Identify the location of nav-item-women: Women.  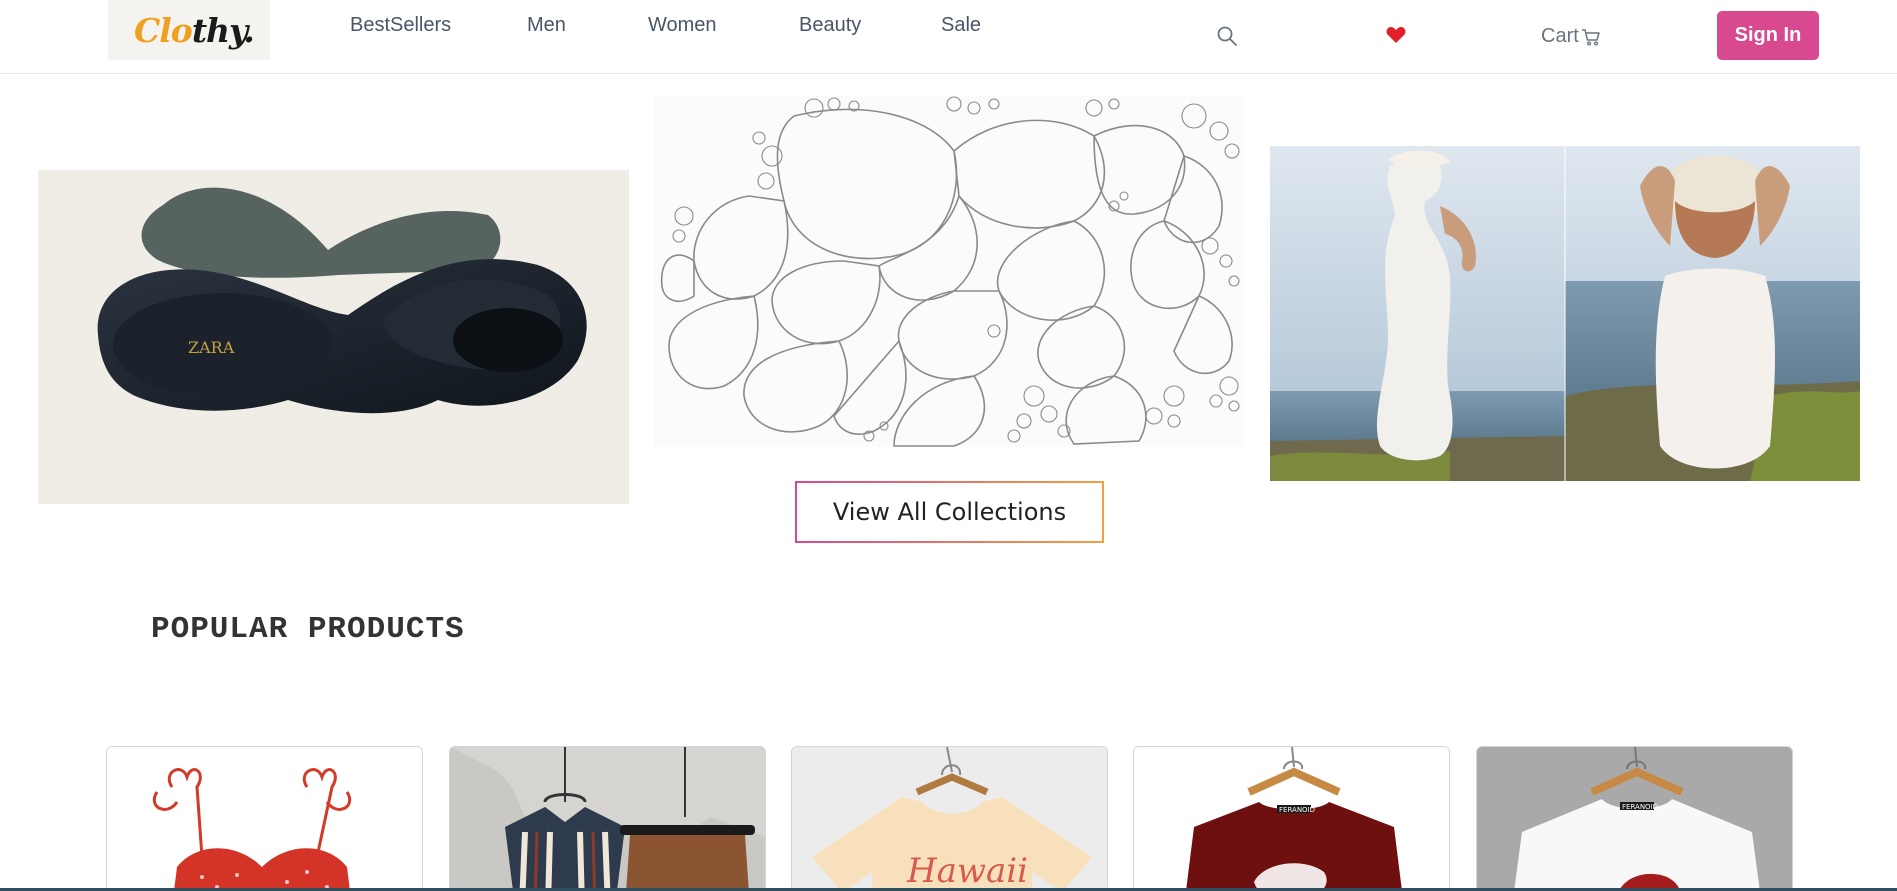
(682, 25).